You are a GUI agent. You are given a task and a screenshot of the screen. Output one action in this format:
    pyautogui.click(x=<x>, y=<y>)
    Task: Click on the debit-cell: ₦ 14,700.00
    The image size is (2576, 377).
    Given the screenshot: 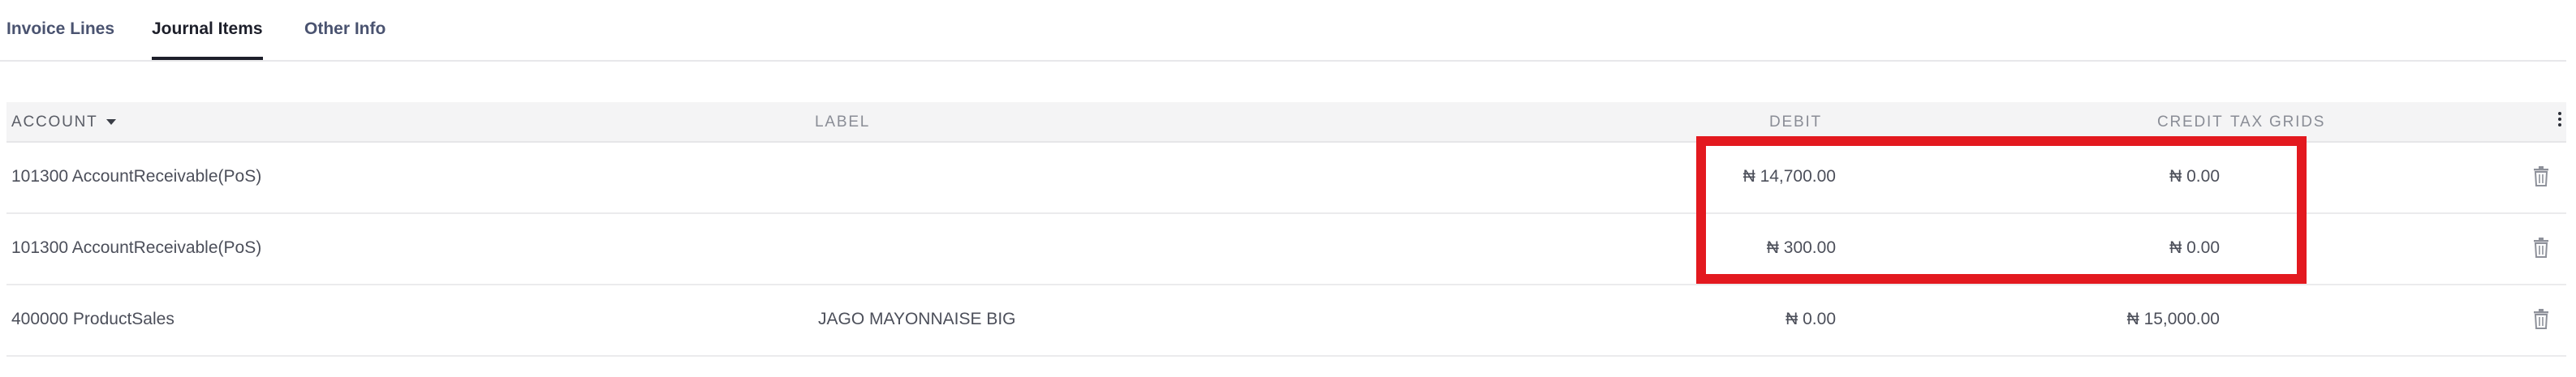 What is the action you would take?
    pyautogui.click(x=1790, y=176)
    